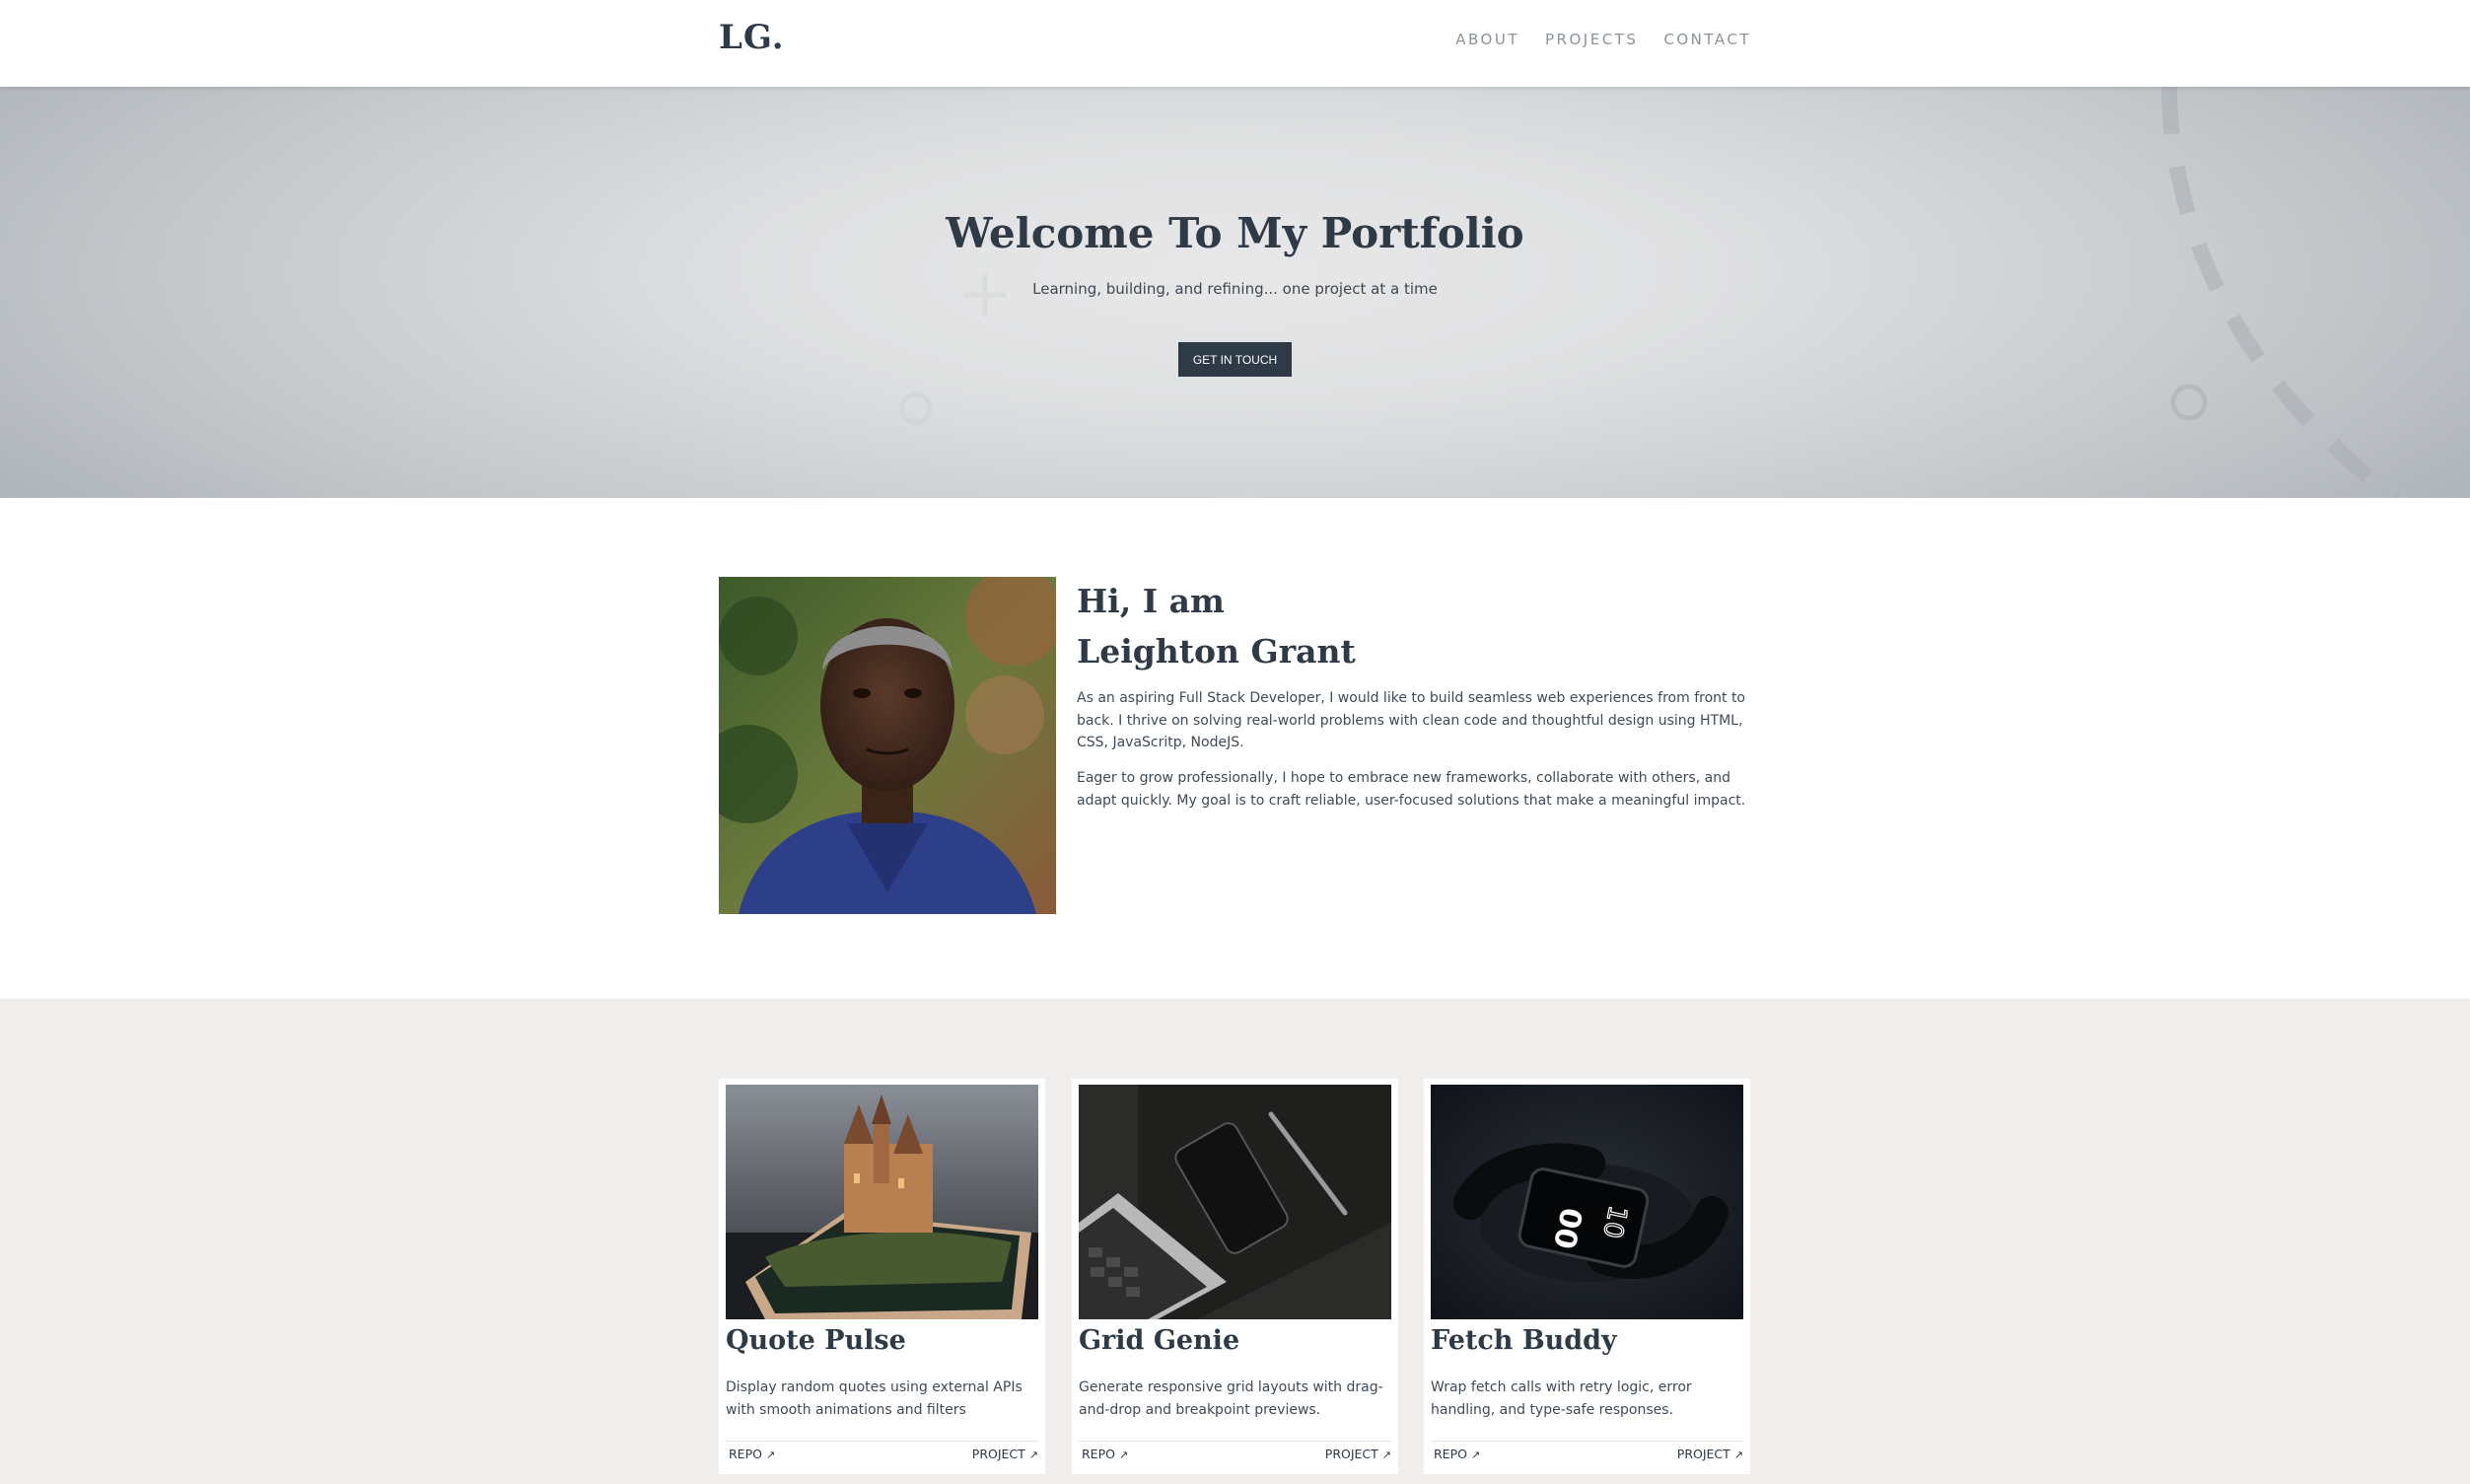 This screenshot has height=1484, width=2470. I want to click on nav-links: ABOUT PROJECTS CONTACT, so click(1603, 39).